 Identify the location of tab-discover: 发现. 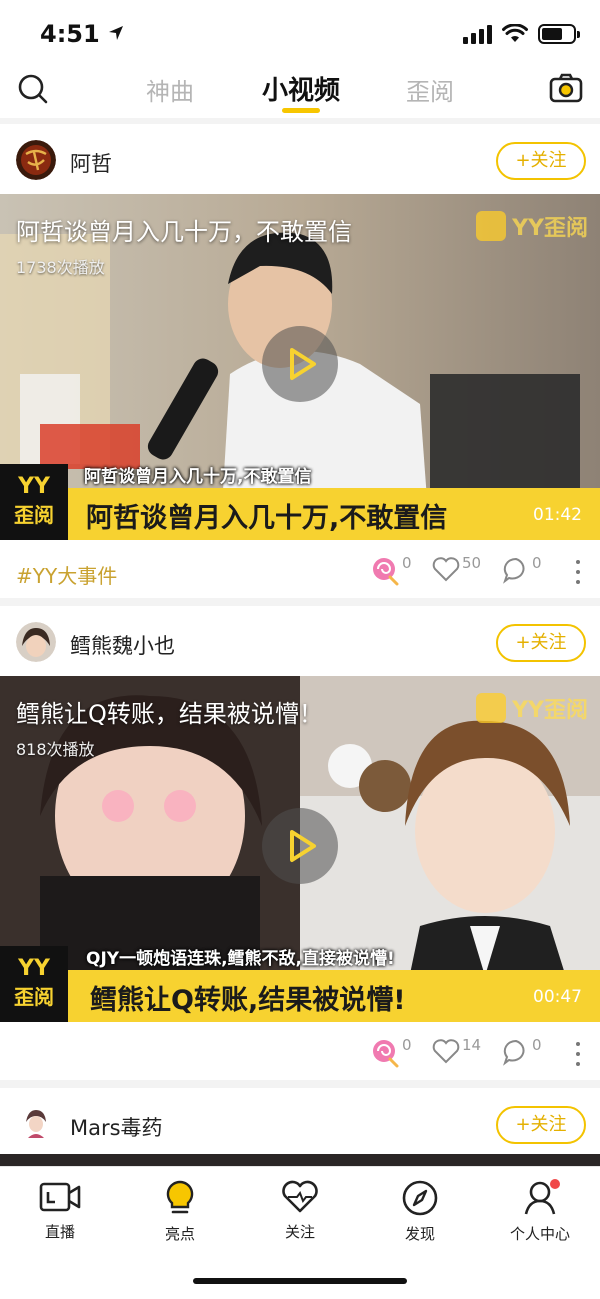
(420, 1211).